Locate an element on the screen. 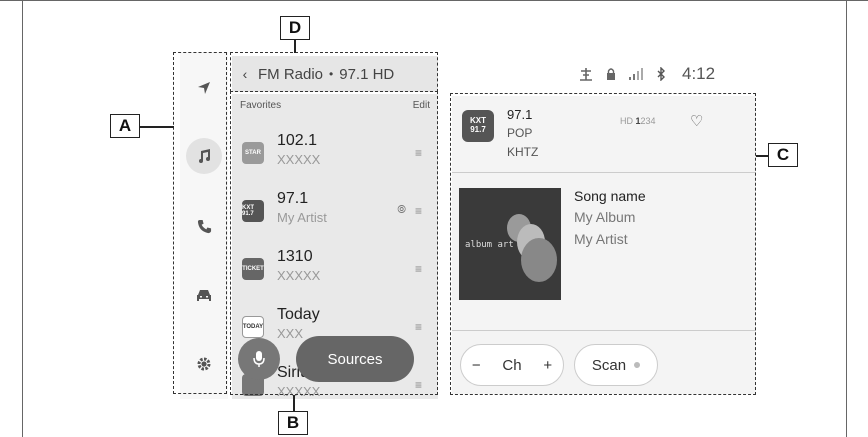 The height and width of the screenshot is (437, 868). callout-c: C is located at coordinates (783, 155).